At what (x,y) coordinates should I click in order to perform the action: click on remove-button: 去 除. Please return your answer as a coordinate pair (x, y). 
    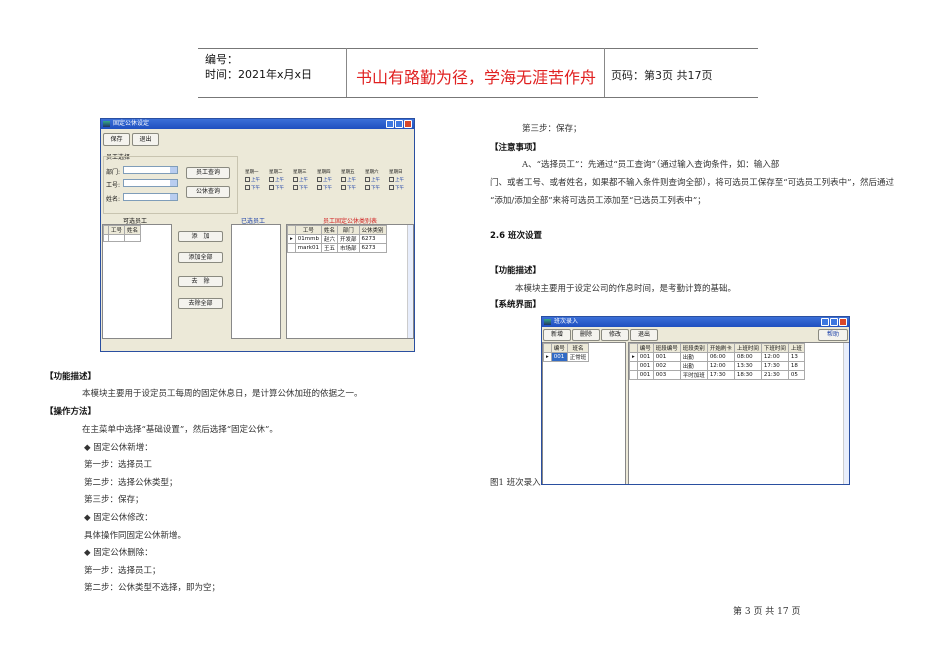
    Looking at the image, I should click on (200, 281).